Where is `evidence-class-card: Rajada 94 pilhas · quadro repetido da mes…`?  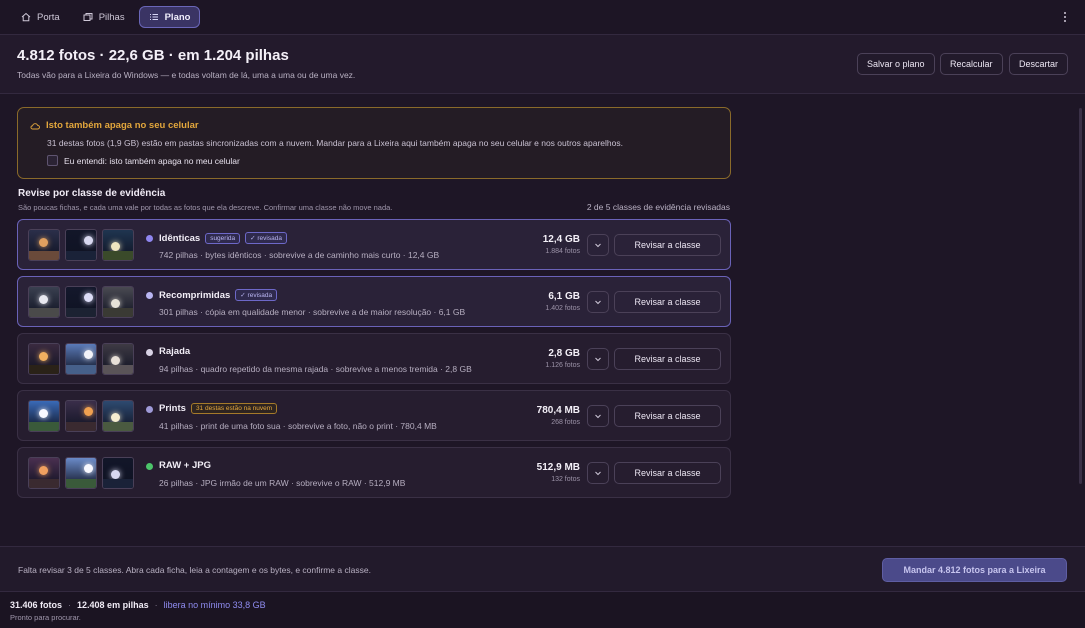
evidence-class-card: Rajada 94 pilhas · quadro repetido da mes… is located at coordinates (374, 358).